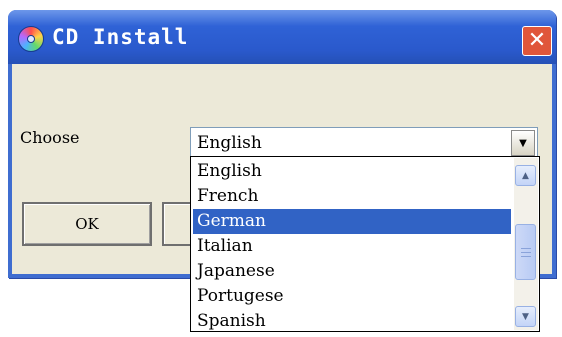  What do you see at coordinates (352, 171) in the screenshot?
I see `list-item-english: English` at bounding box center [352, 171].